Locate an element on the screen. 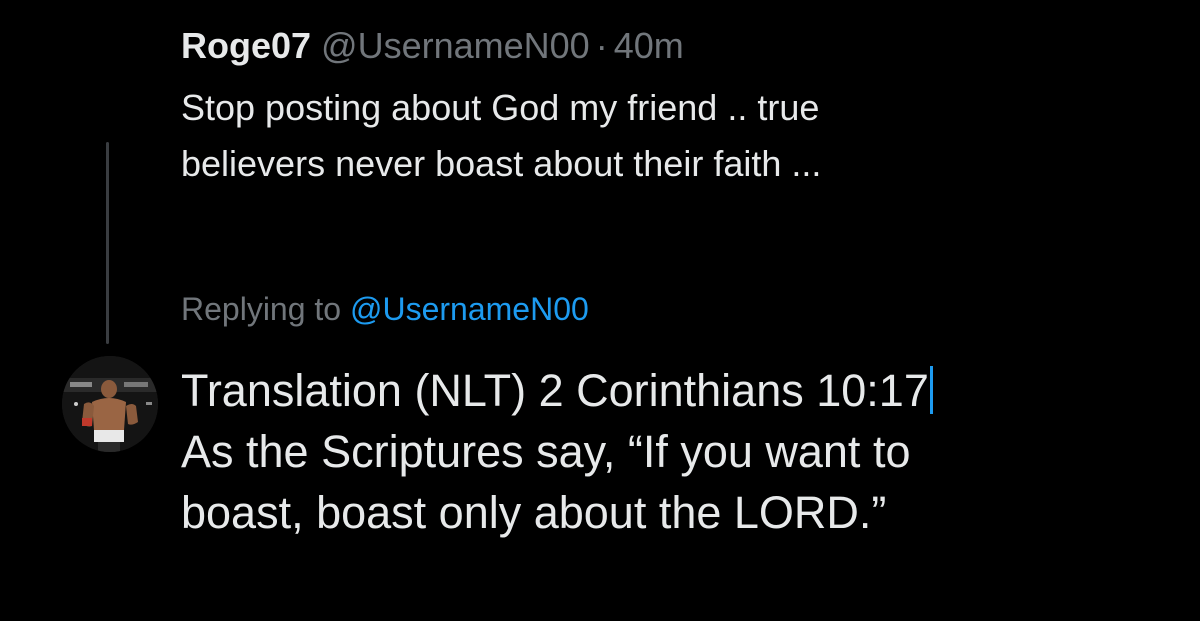  author-display-name: Roge07 is located at coordinates (246, 45).